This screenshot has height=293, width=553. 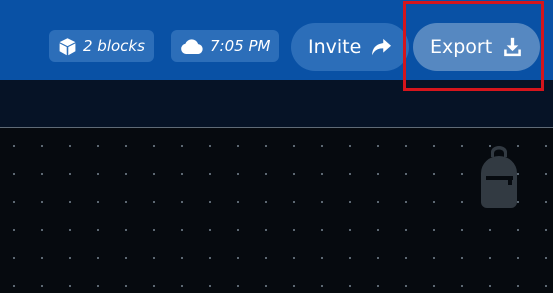 I want to click on blocks-count-label: 2 blocks, so click(x=114, y=46).